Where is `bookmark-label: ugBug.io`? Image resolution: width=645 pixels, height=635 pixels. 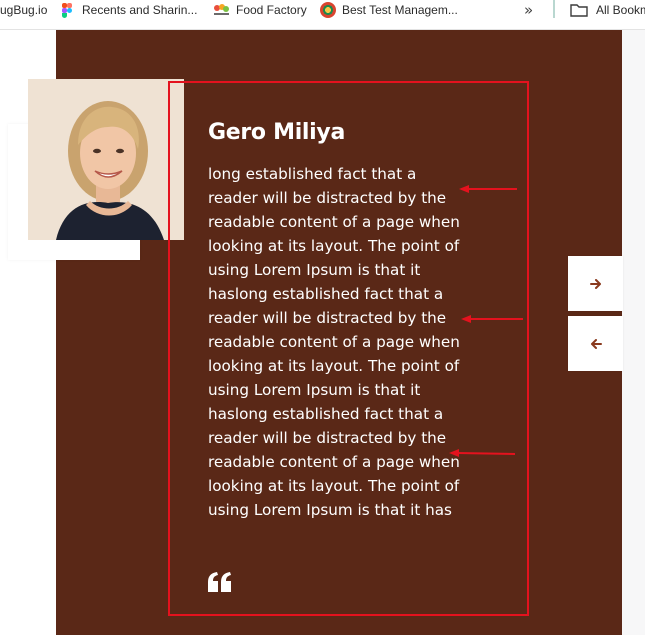 bookmark-label: ugBug.io is located at coordinates (24, 10).